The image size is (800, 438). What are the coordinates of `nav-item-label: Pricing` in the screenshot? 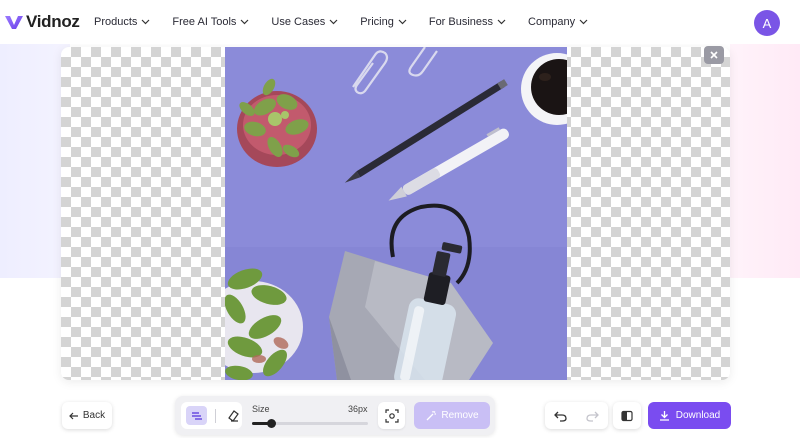 It's located at (377, 22).